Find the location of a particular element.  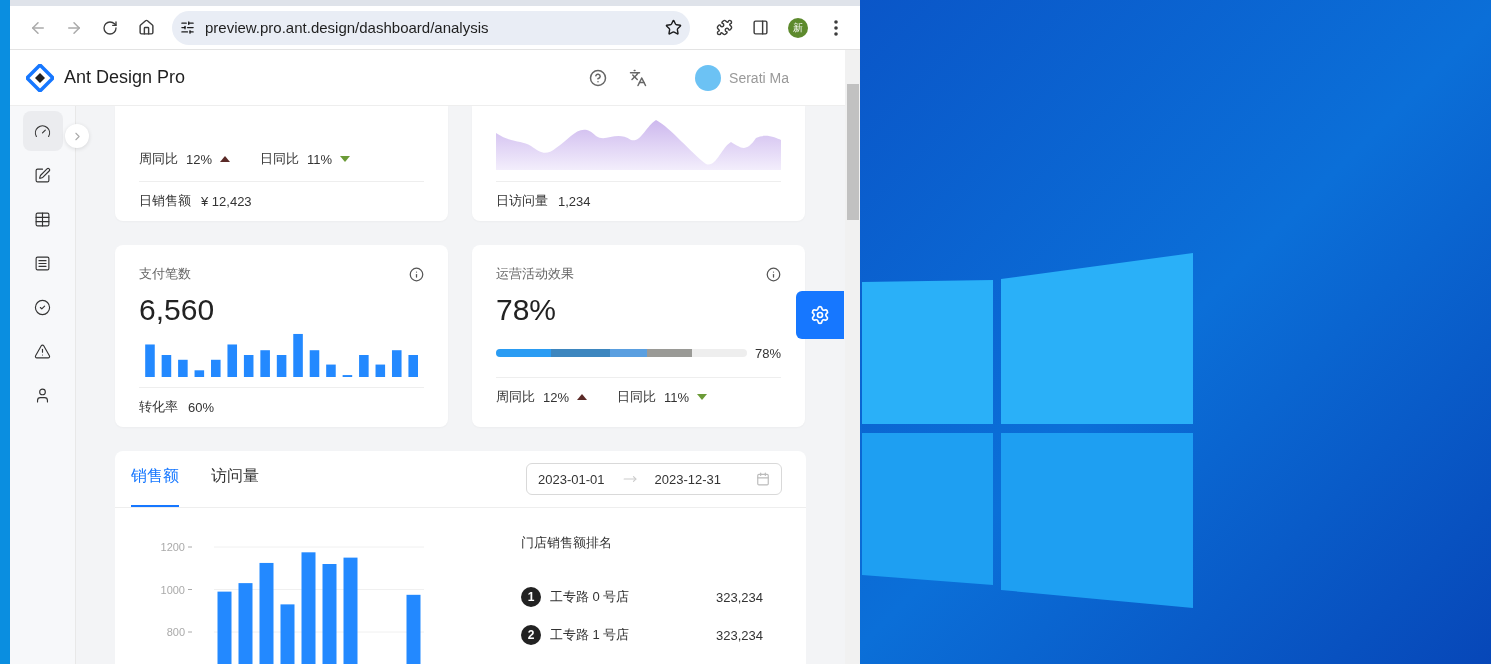

rank-number: 2 is located at coordinates (531, 635).